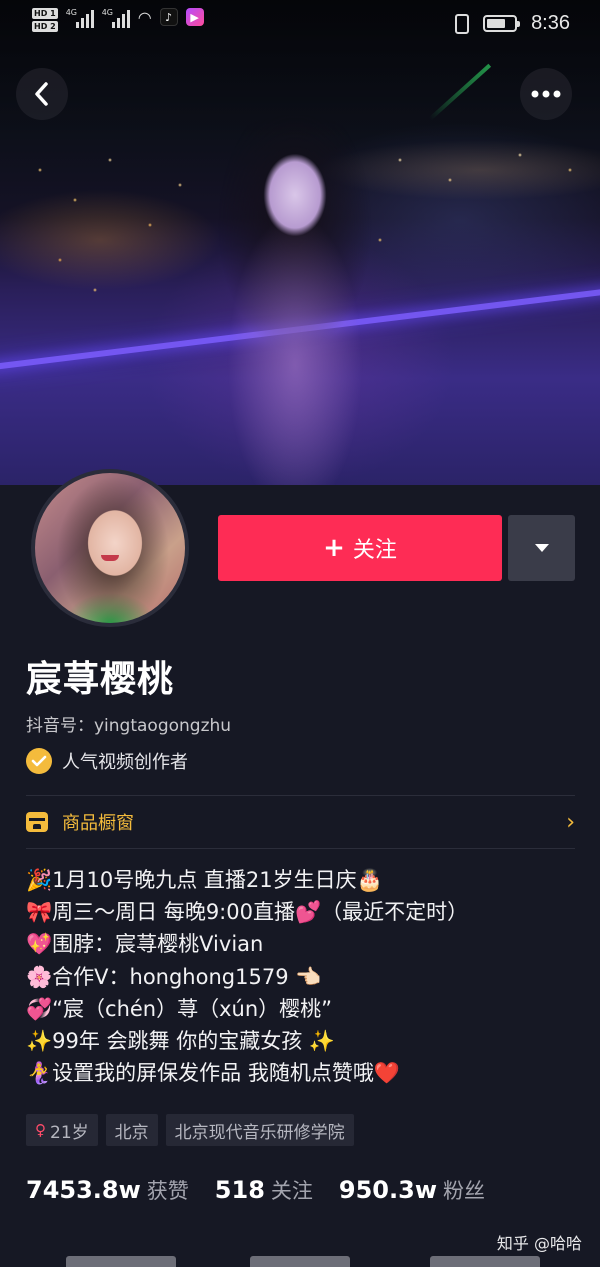 The height and width of the screenshot is (1267, 600). What do you see at coordinates (100, 679) in the screenshot?
I see `profile-name: 宸荨樱桃` at bounding box center [100, 679].